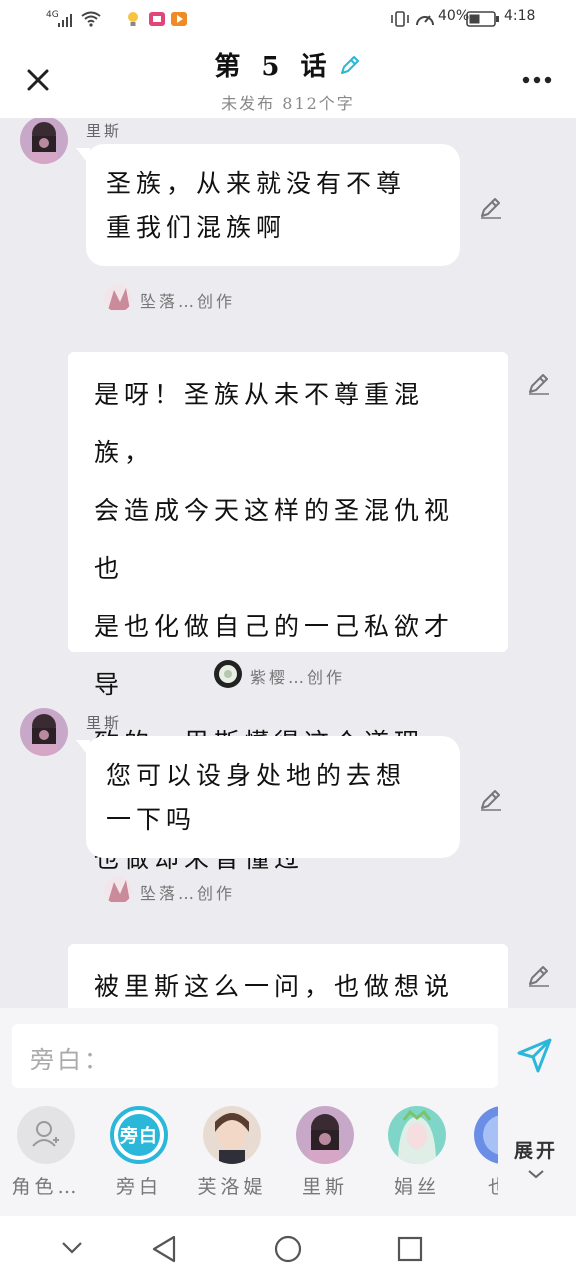 The width and height of the screenshot is (576, 1280). I want to click on expand-label: 展开, so click(536, 1151).